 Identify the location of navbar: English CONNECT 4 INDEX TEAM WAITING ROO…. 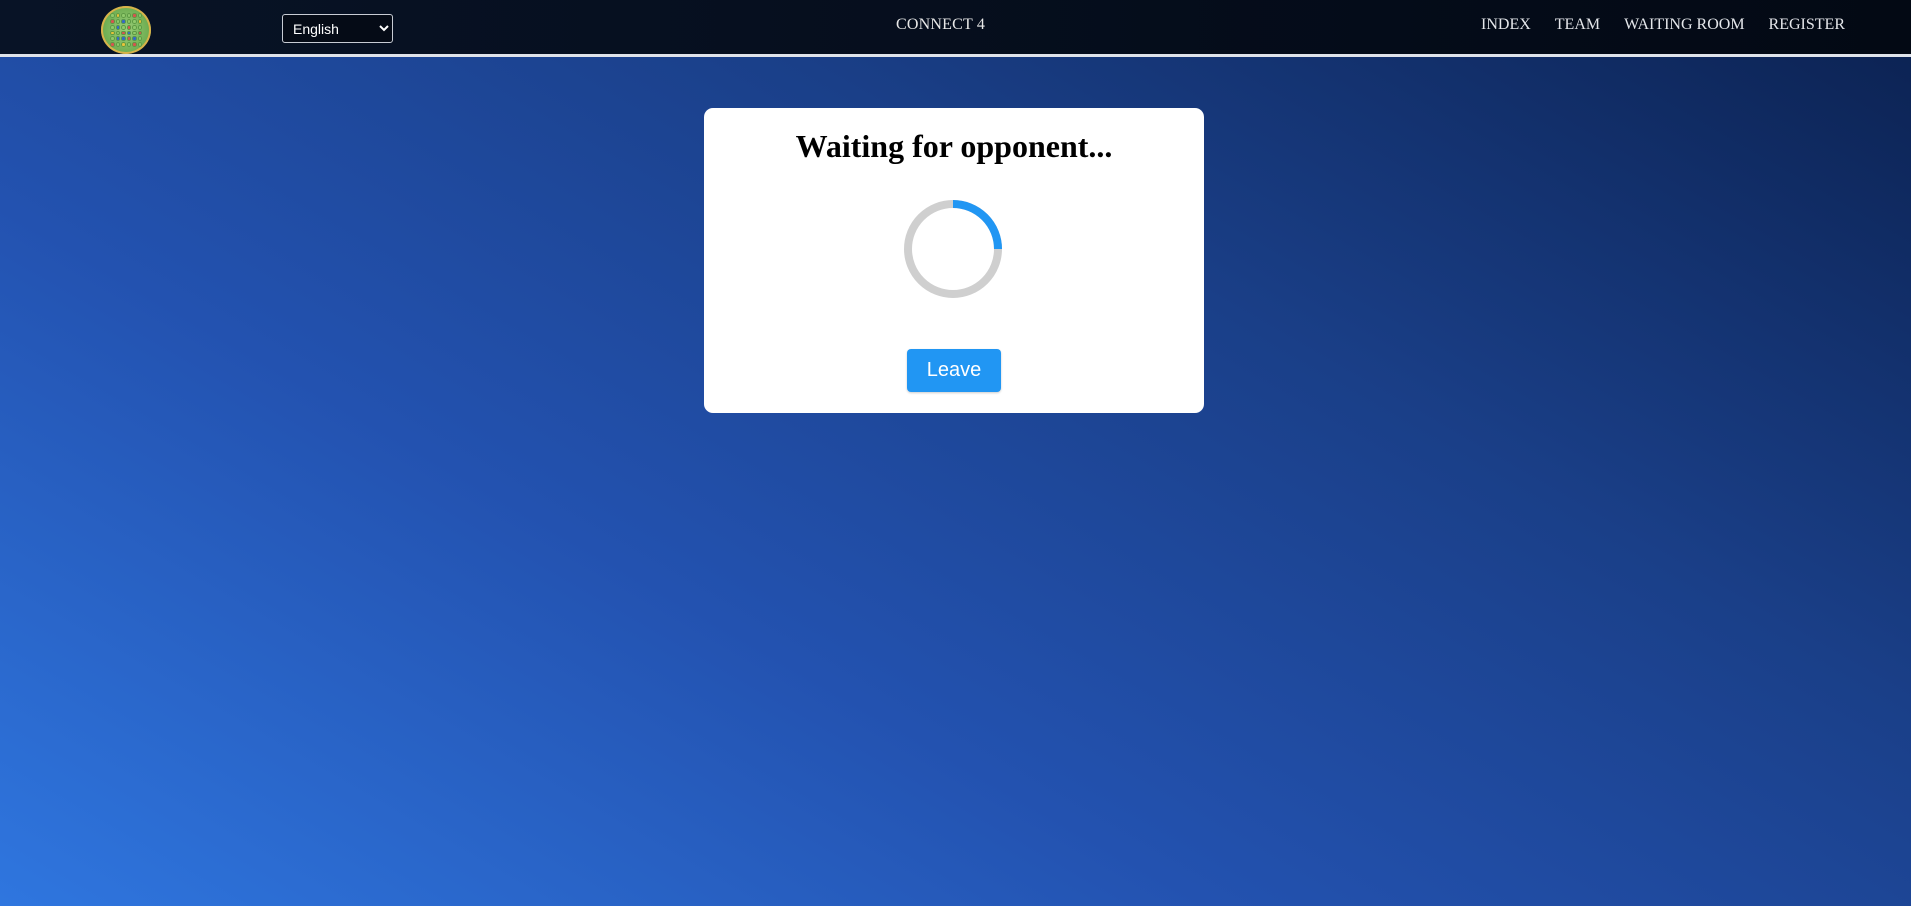
(955, 28).